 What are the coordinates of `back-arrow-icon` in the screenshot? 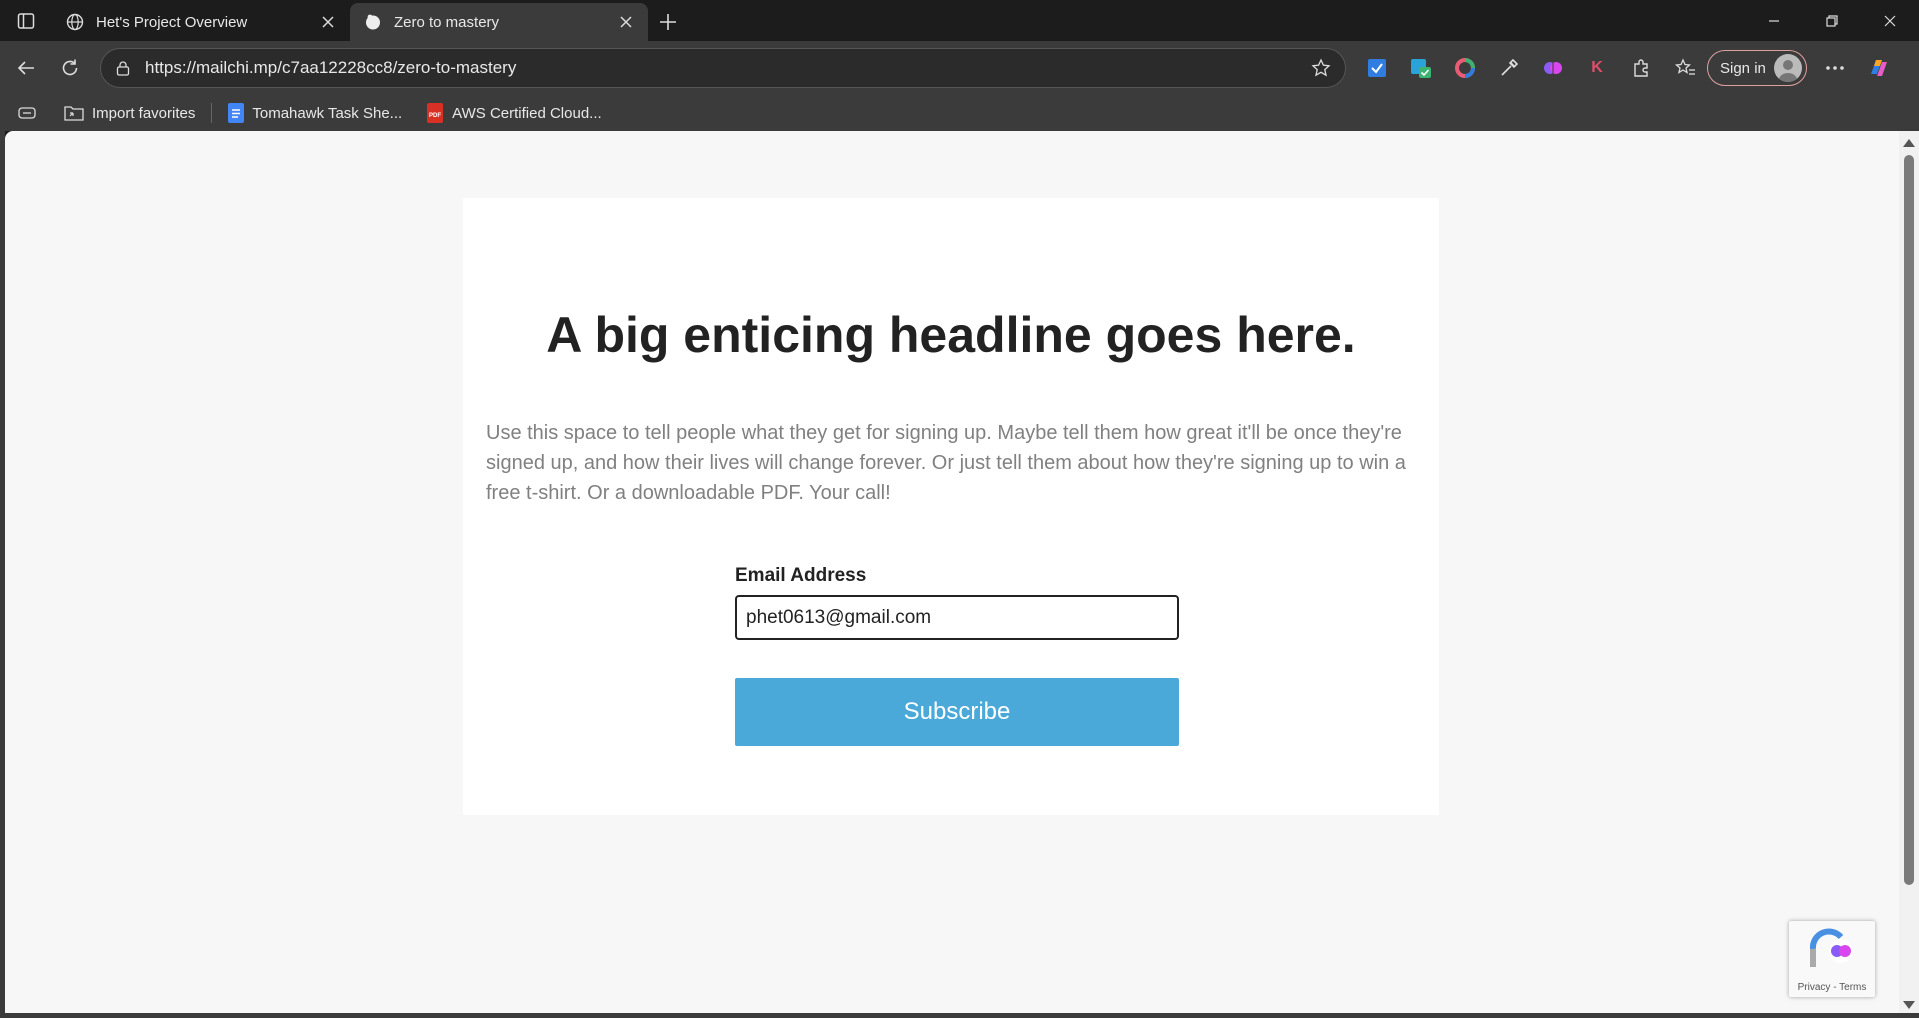 It's located at (25, 68).